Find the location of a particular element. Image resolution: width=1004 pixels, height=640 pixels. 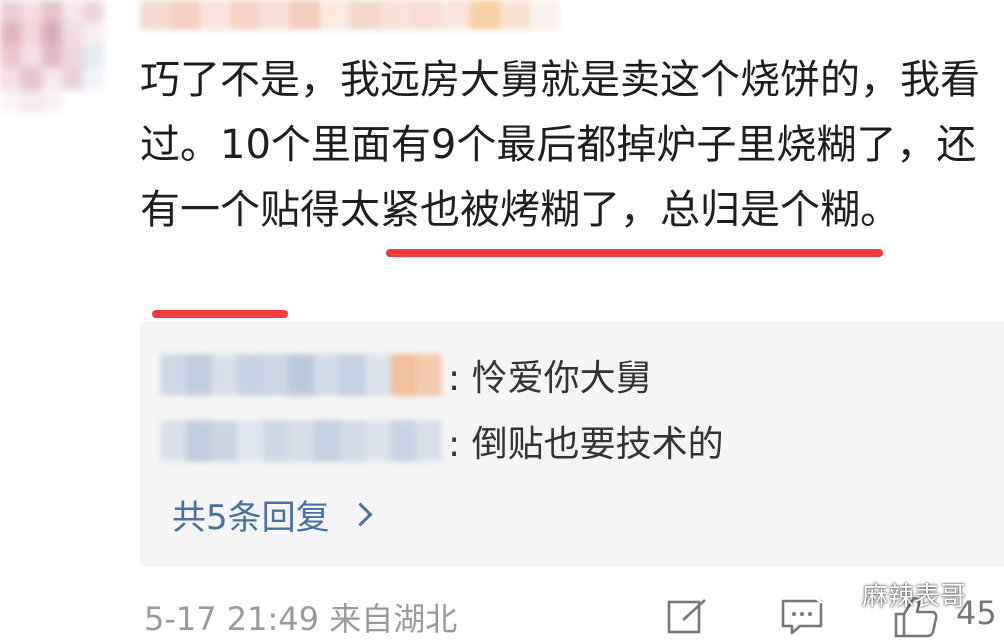

avatar is located at coordinates (52, 56).